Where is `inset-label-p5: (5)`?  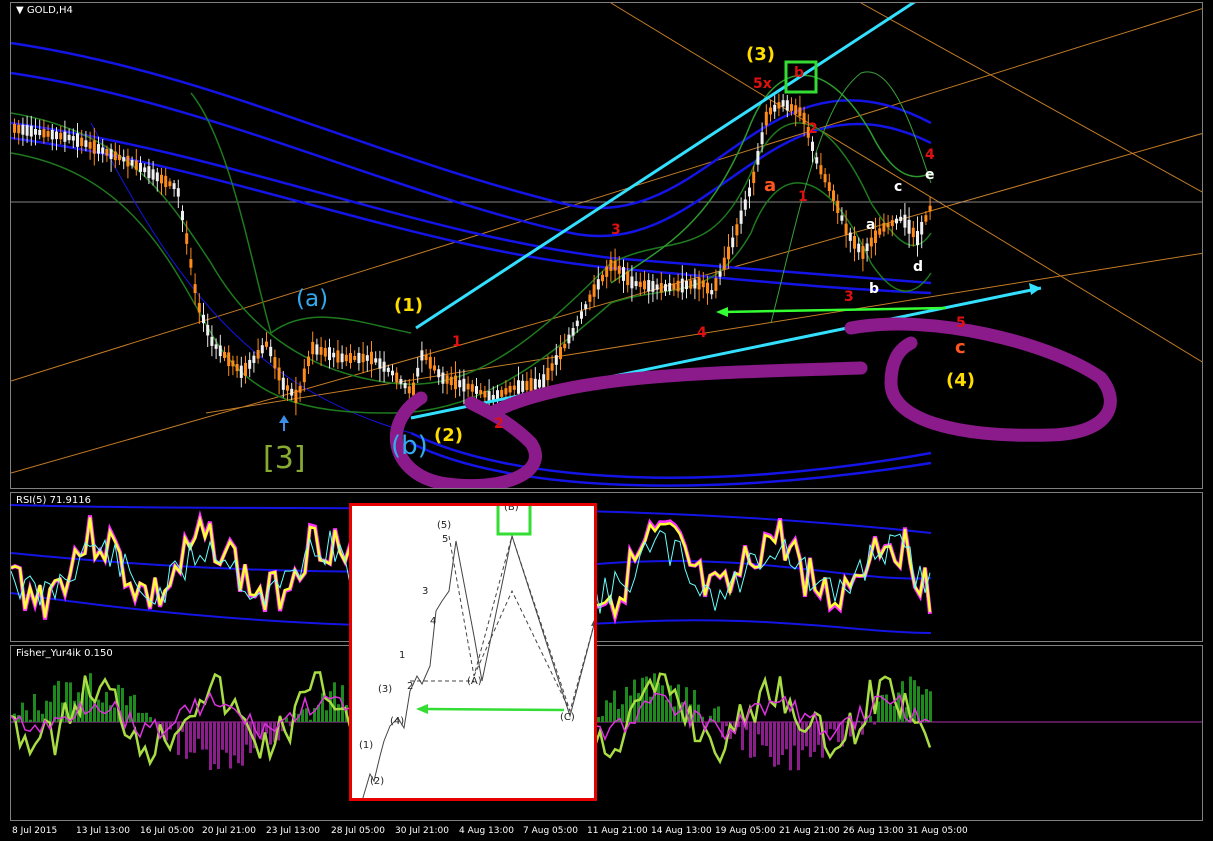
inset-label-p5: (5) is located at coordinates (444, 525).